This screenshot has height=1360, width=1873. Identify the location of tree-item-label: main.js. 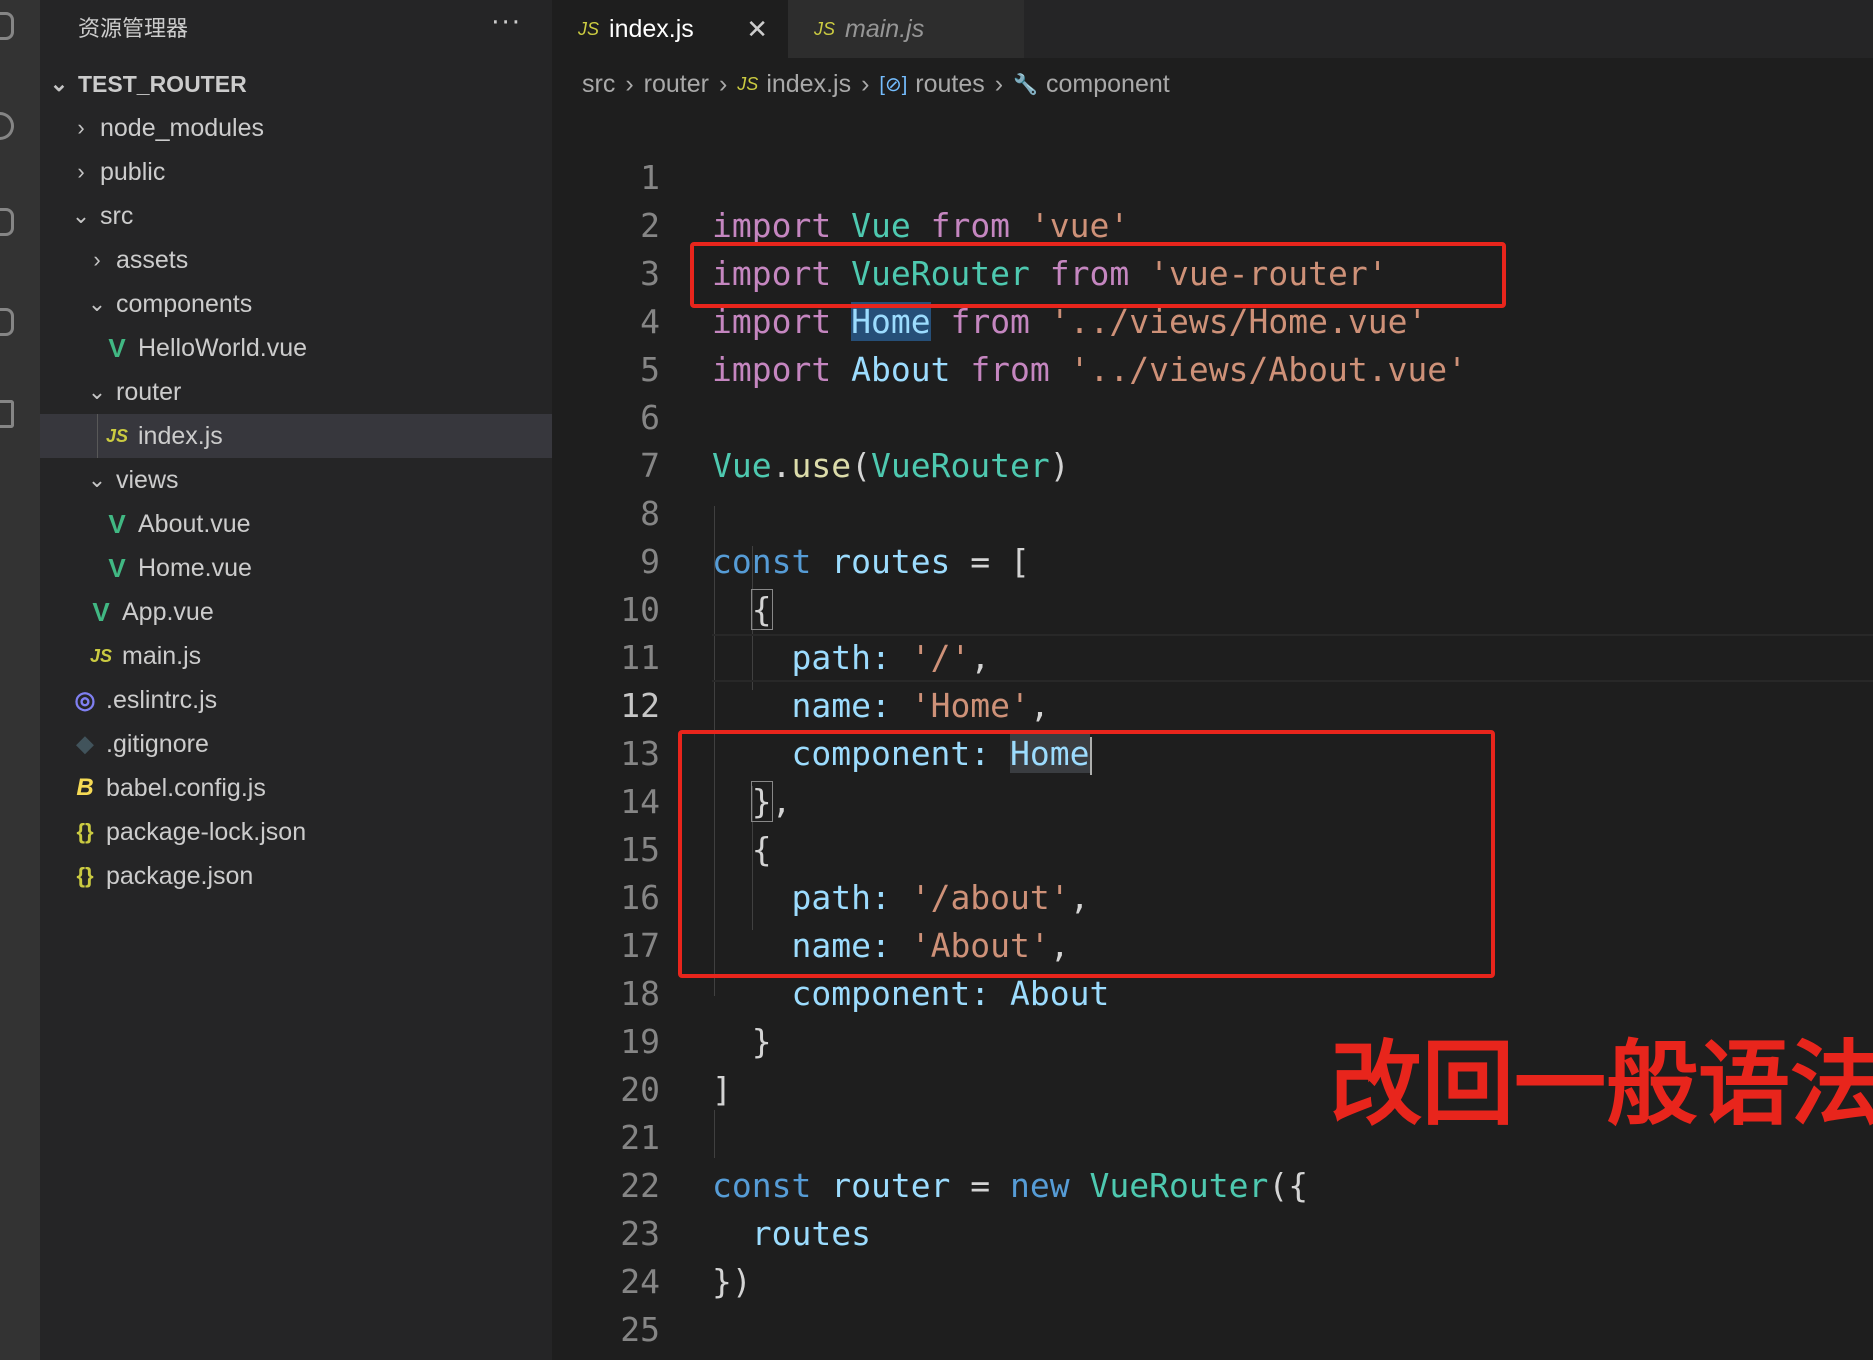
(162, 655).